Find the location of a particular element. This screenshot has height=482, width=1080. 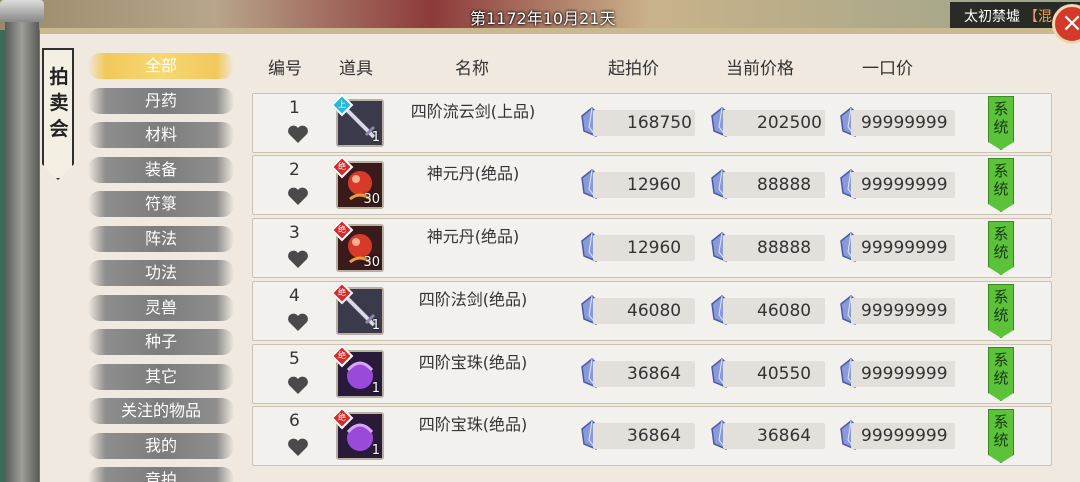

scroll-pole-cap is located at coordinates (22, 11).